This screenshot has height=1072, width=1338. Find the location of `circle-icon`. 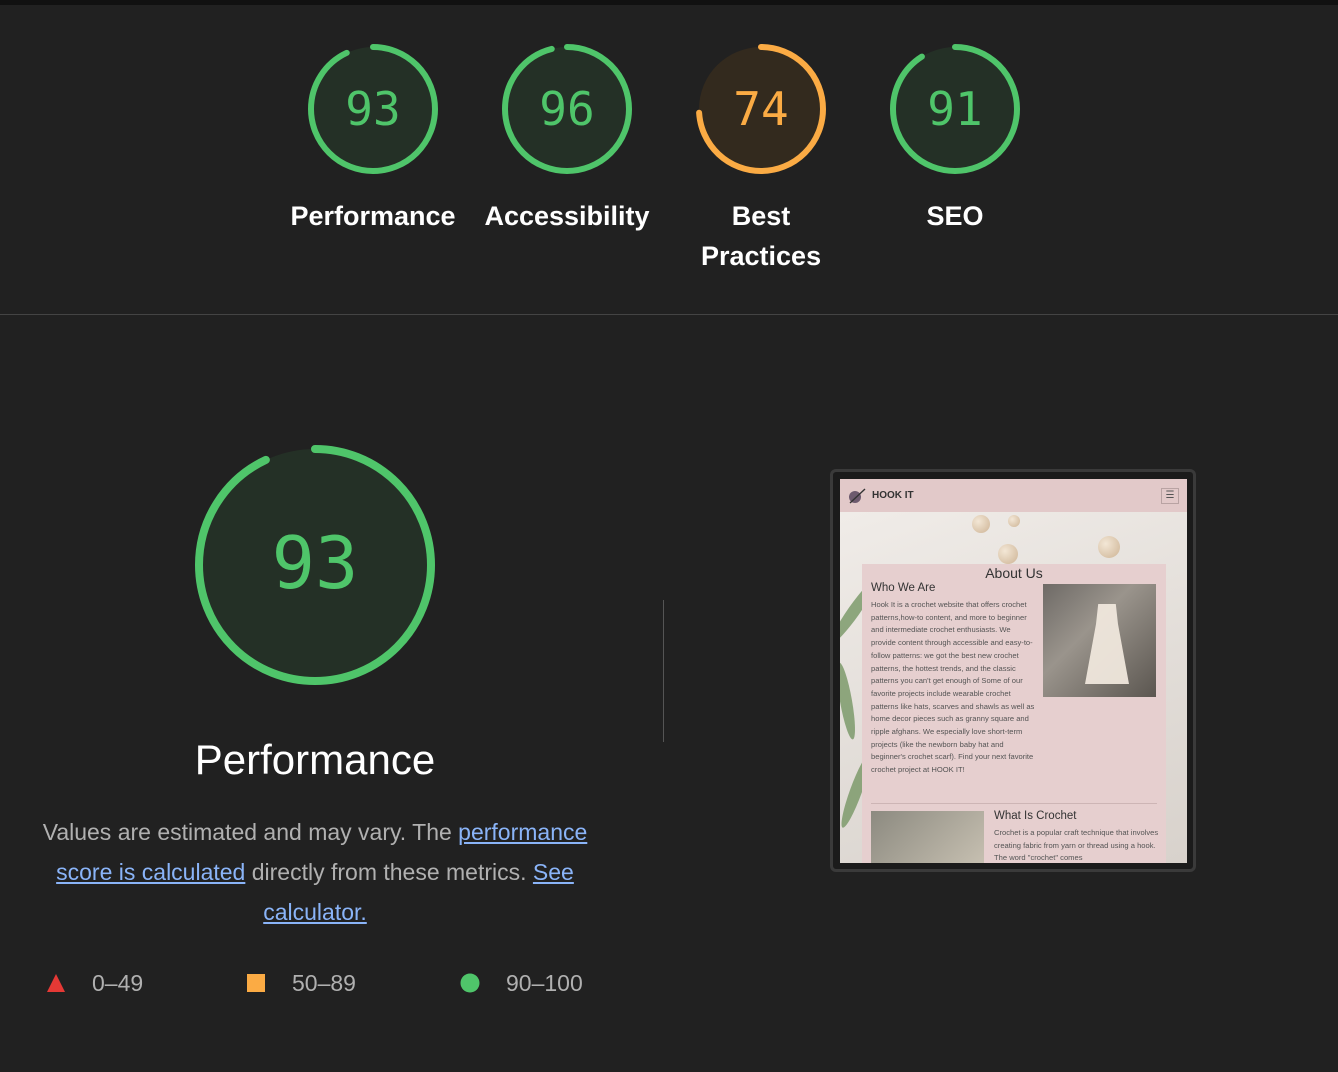

circle-icon is located at coordinates (470, 983).